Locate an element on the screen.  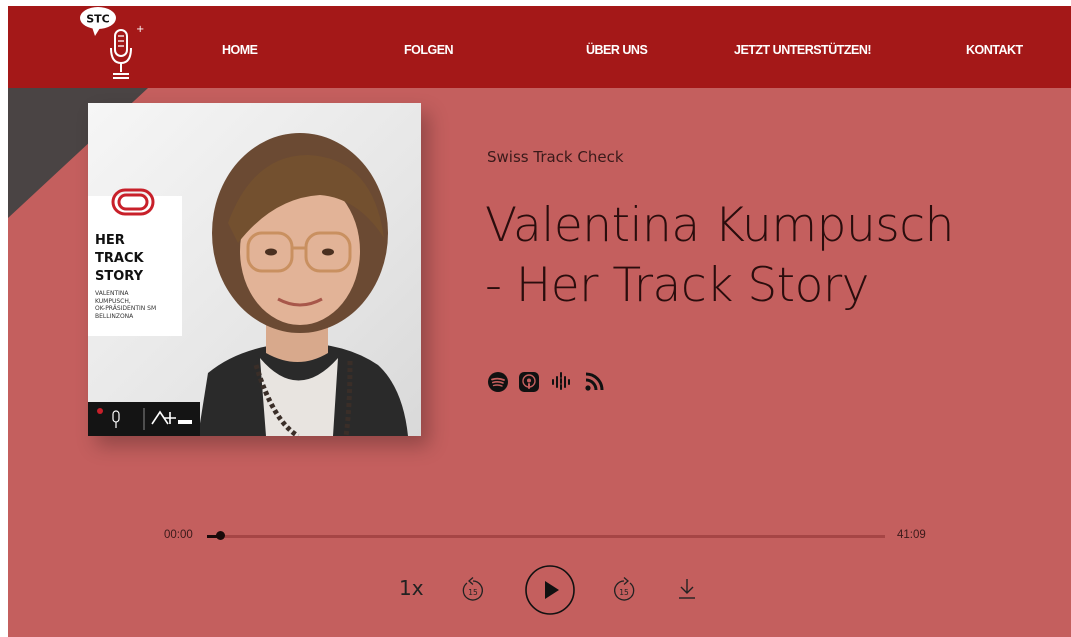
forward-15-label: 15 is located at coordinates (624, 592).